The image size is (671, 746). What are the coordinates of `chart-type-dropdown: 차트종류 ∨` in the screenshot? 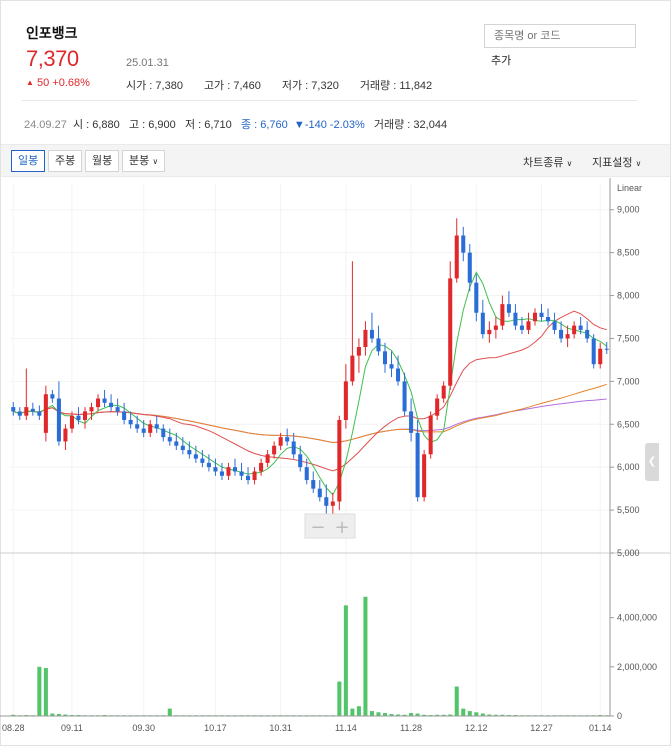 It's located at (547, 162).